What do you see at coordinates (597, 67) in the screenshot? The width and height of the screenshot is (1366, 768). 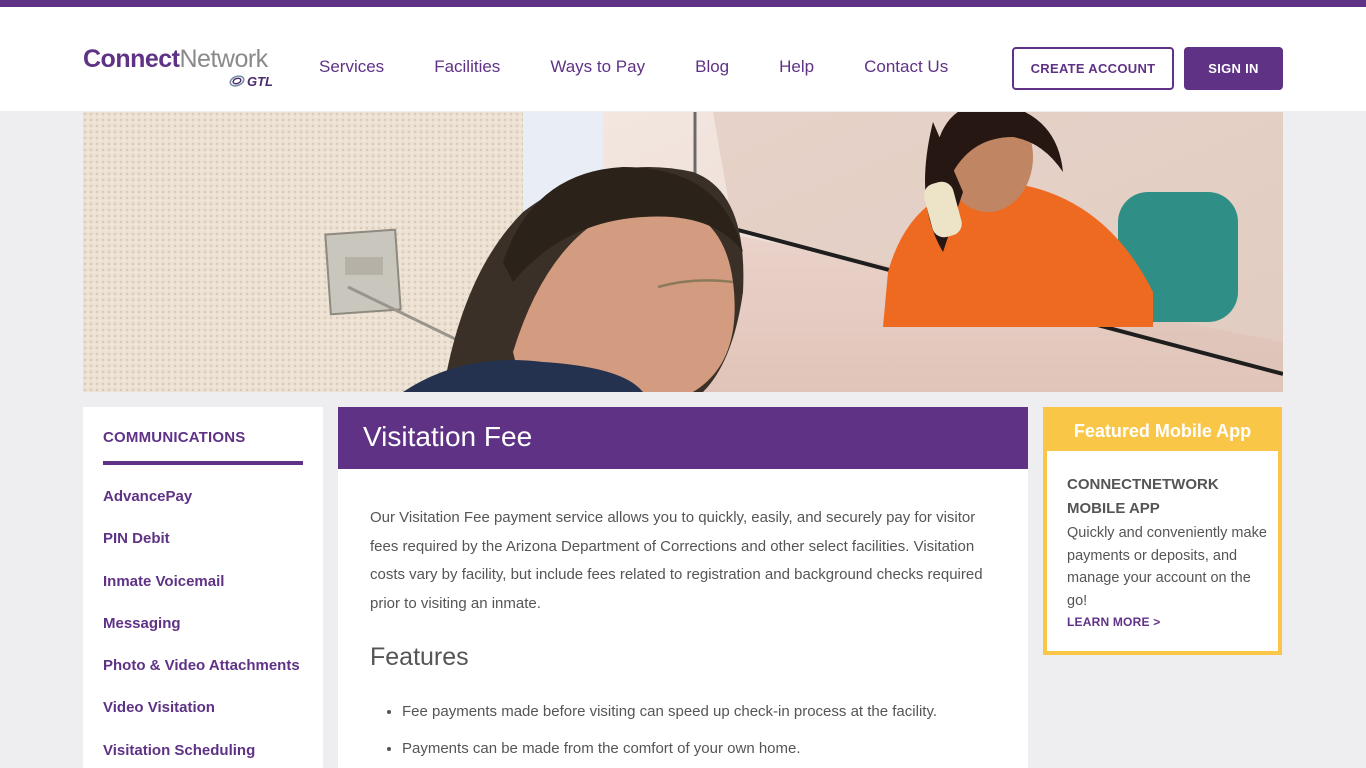 I see `nav-ways-to-pay: Ways to Pay` at bounding box center [597, 67].